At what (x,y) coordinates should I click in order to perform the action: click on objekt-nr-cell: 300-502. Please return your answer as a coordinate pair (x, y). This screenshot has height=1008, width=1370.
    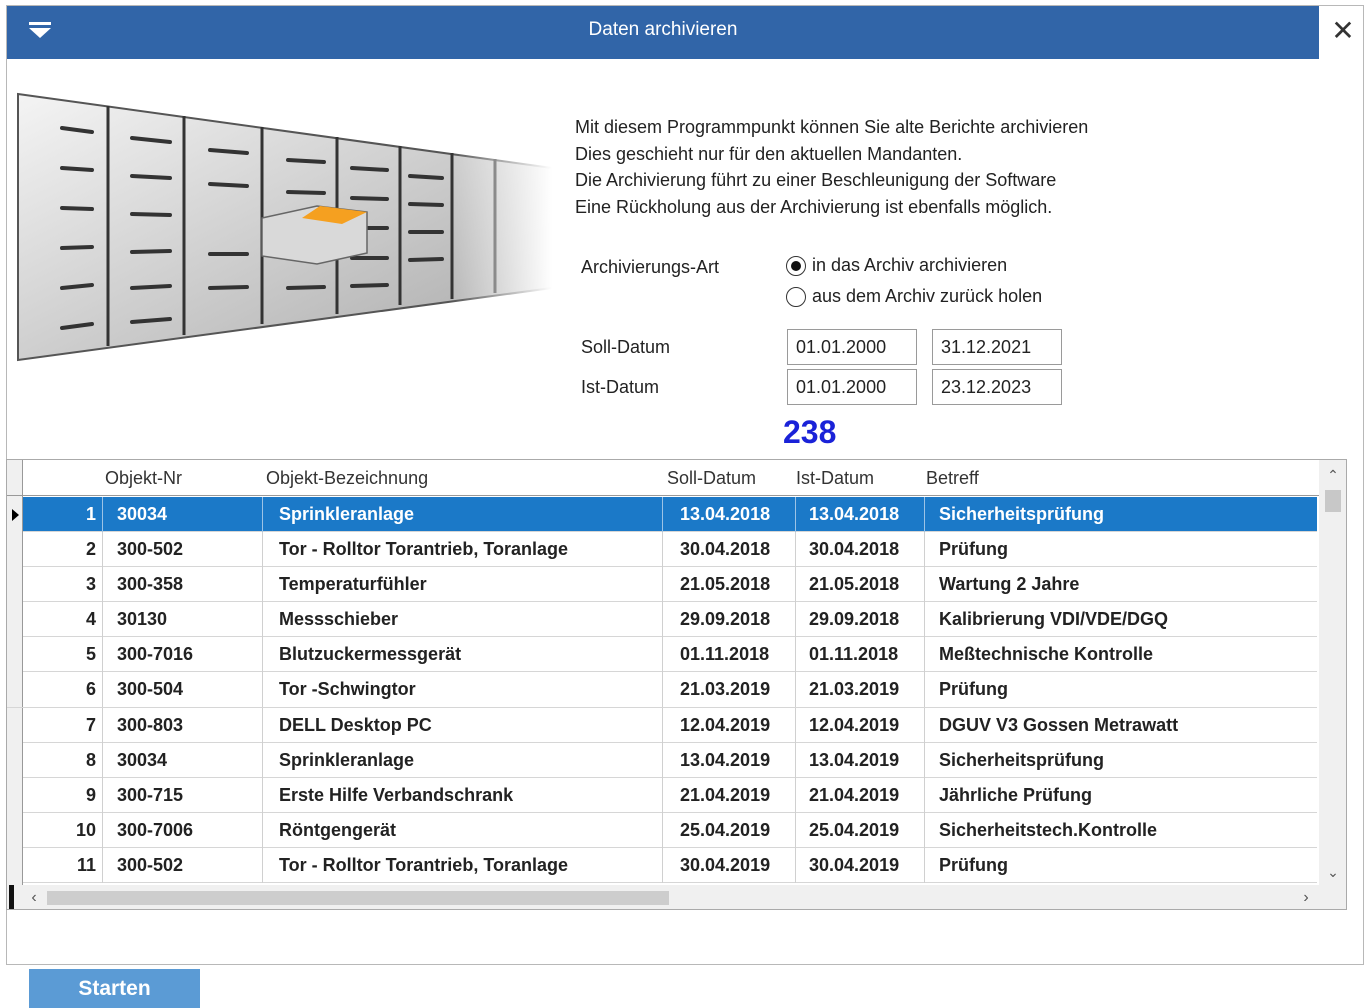
    Looking at the image, I should click on (186, 550).